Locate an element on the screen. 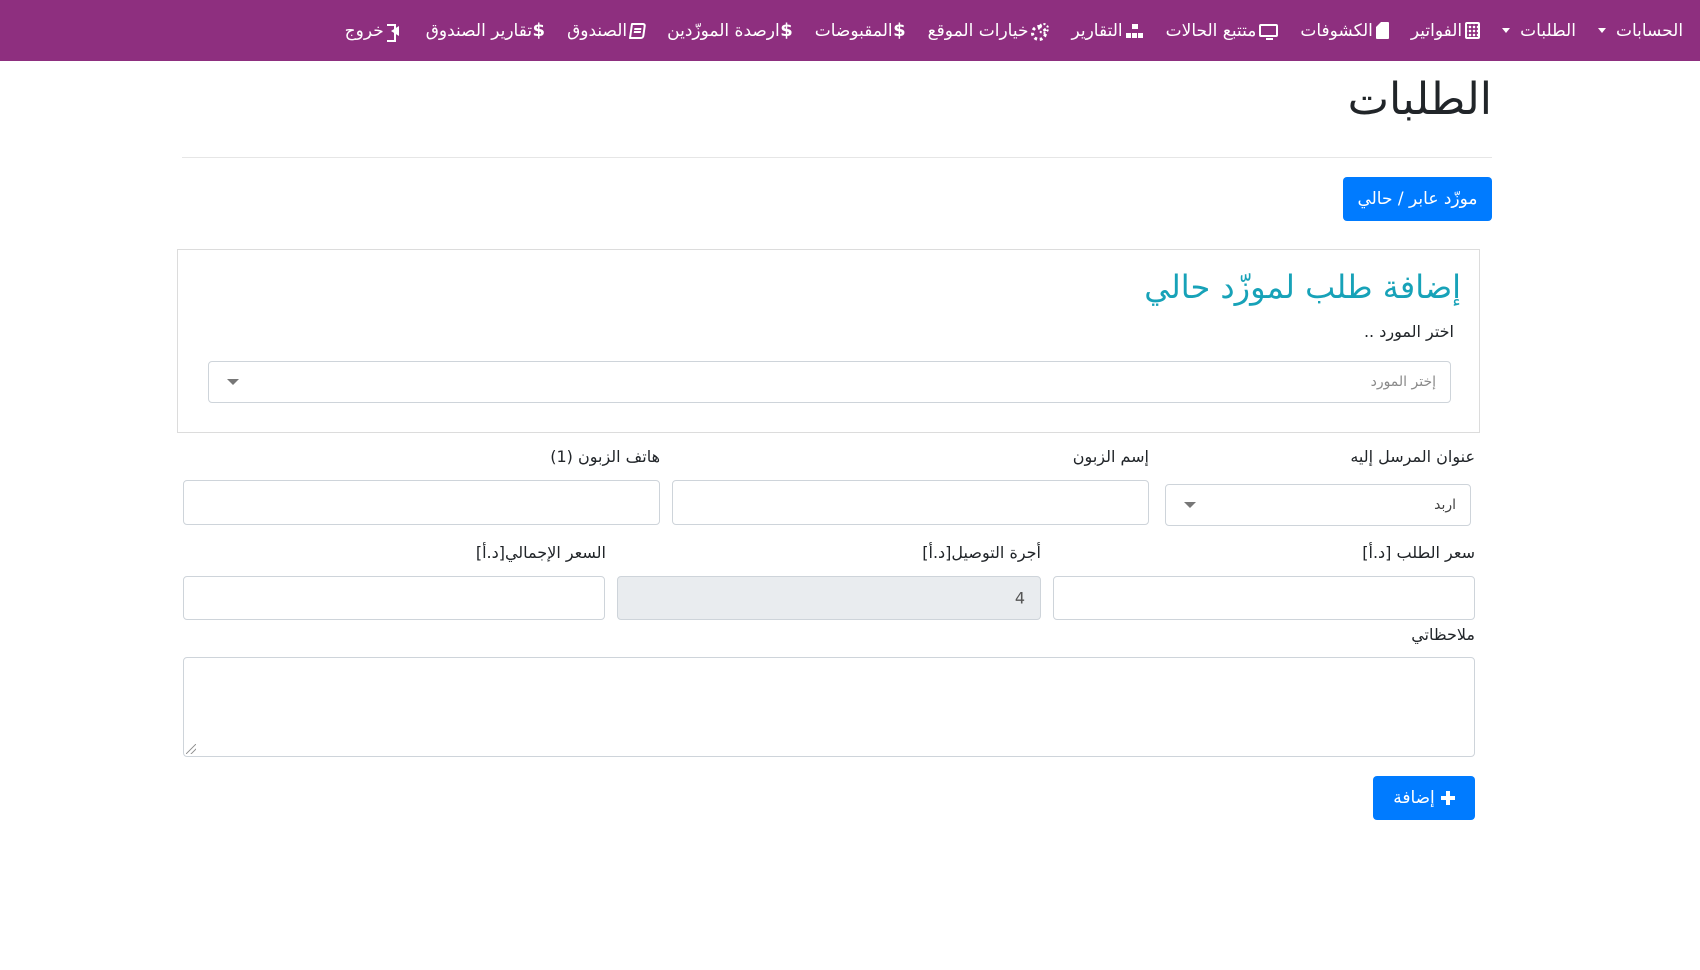 Image resolution: width=1700 pixels, height=970 pixels. nav-item-10: الصندوق is located at coordinates (607, 30).